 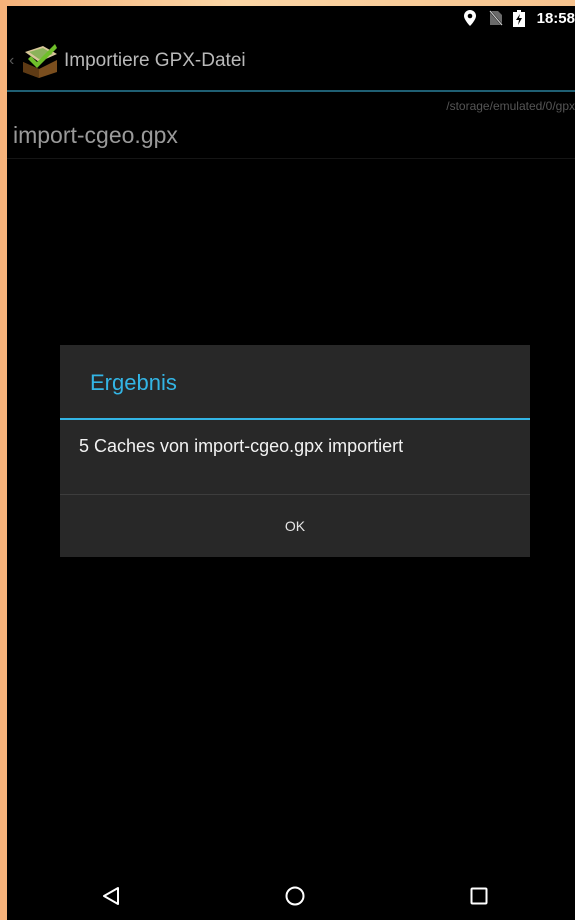 What do you see at coordinates (496, 18) in the screenshot?
I see `no-sim-icon` at bounding box center [496, 18].